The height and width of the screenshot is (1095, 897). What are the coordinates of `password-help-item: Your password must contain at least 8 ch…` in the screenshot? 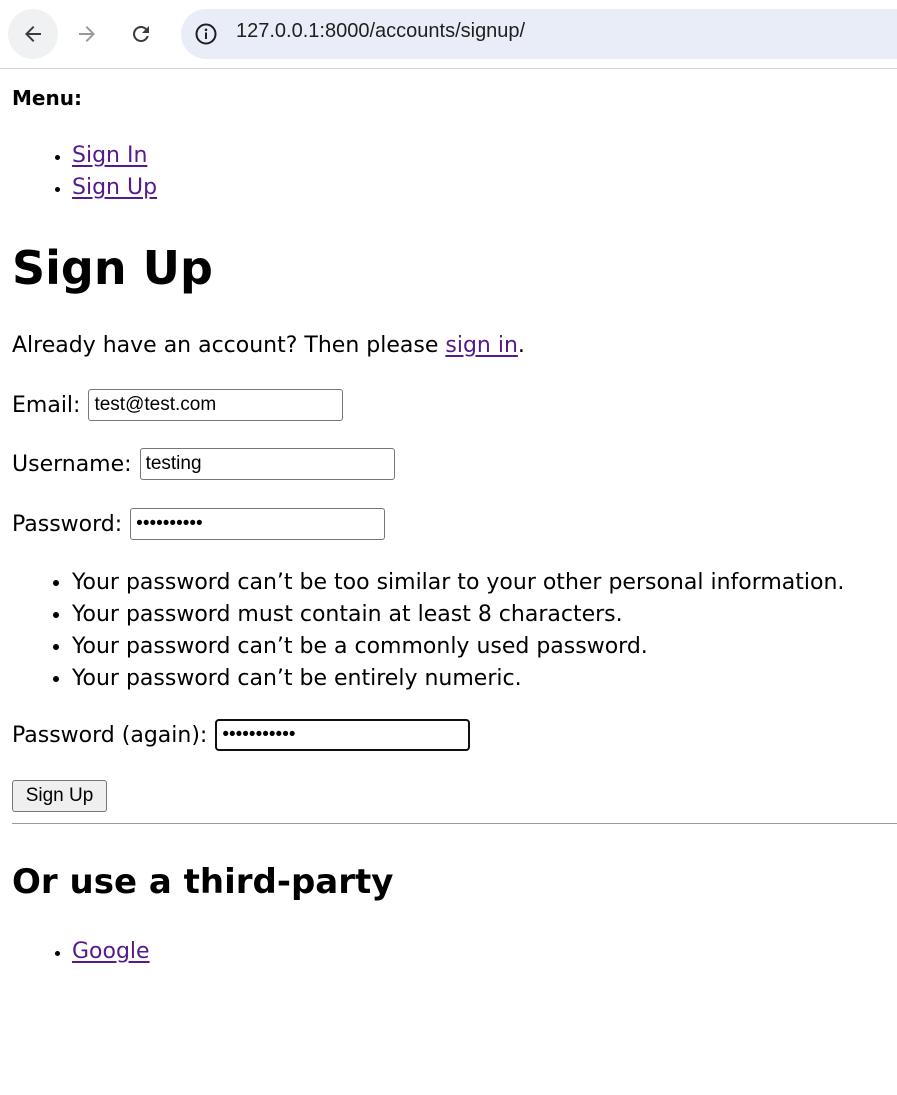 It's located at (458, 615).